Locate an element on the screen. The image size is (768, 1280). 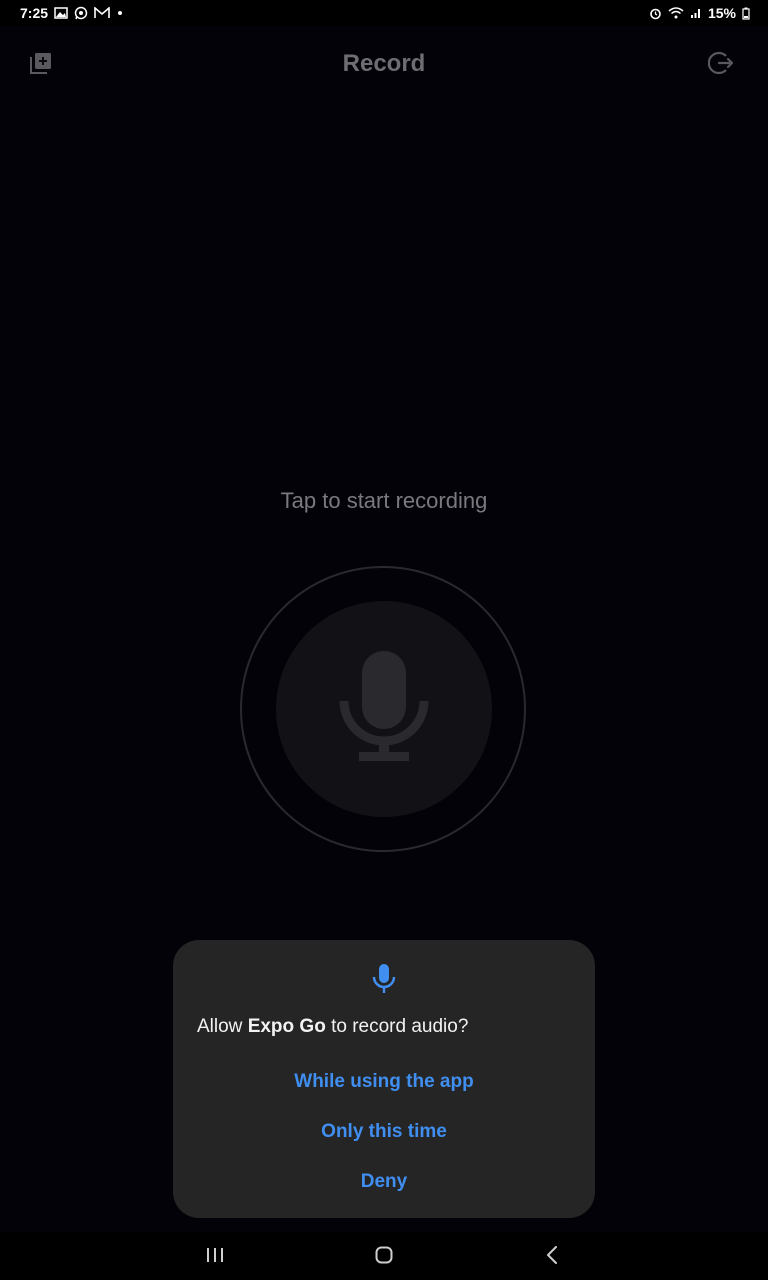
allow-while-using-button: While using the app is located at coordinates (384, 1082).